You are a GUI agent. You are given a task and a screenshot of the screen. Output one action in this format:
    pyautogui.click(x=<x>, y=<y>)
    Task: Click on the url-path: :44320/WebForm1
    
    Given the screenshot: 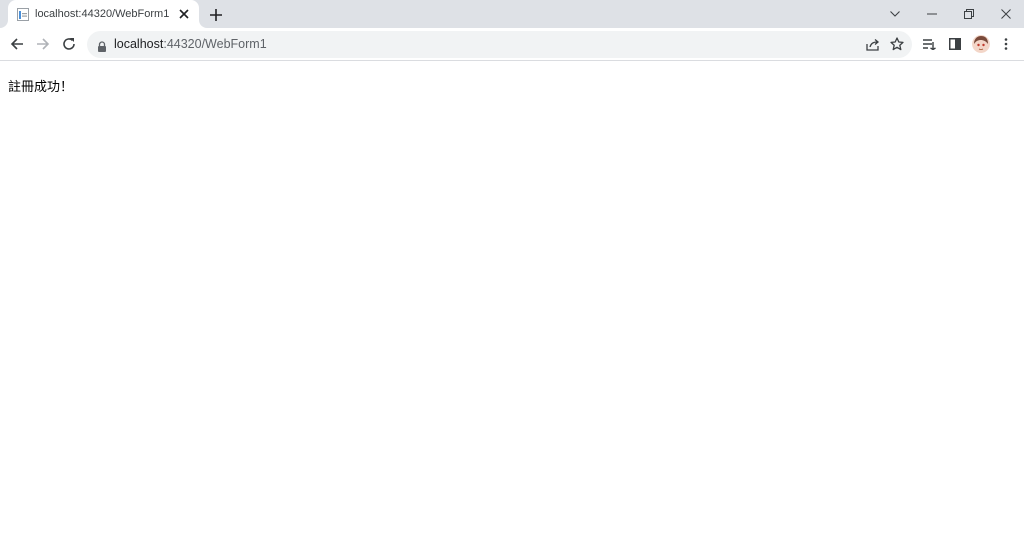 What is the action you would take?
    pyautogui.click(x=215, y=44)
    